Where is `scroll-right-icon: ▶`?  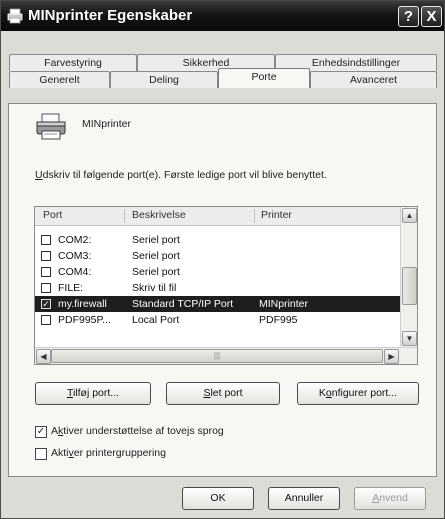 scroll-right-icon: ▶ is located at coordinates (391, 356).